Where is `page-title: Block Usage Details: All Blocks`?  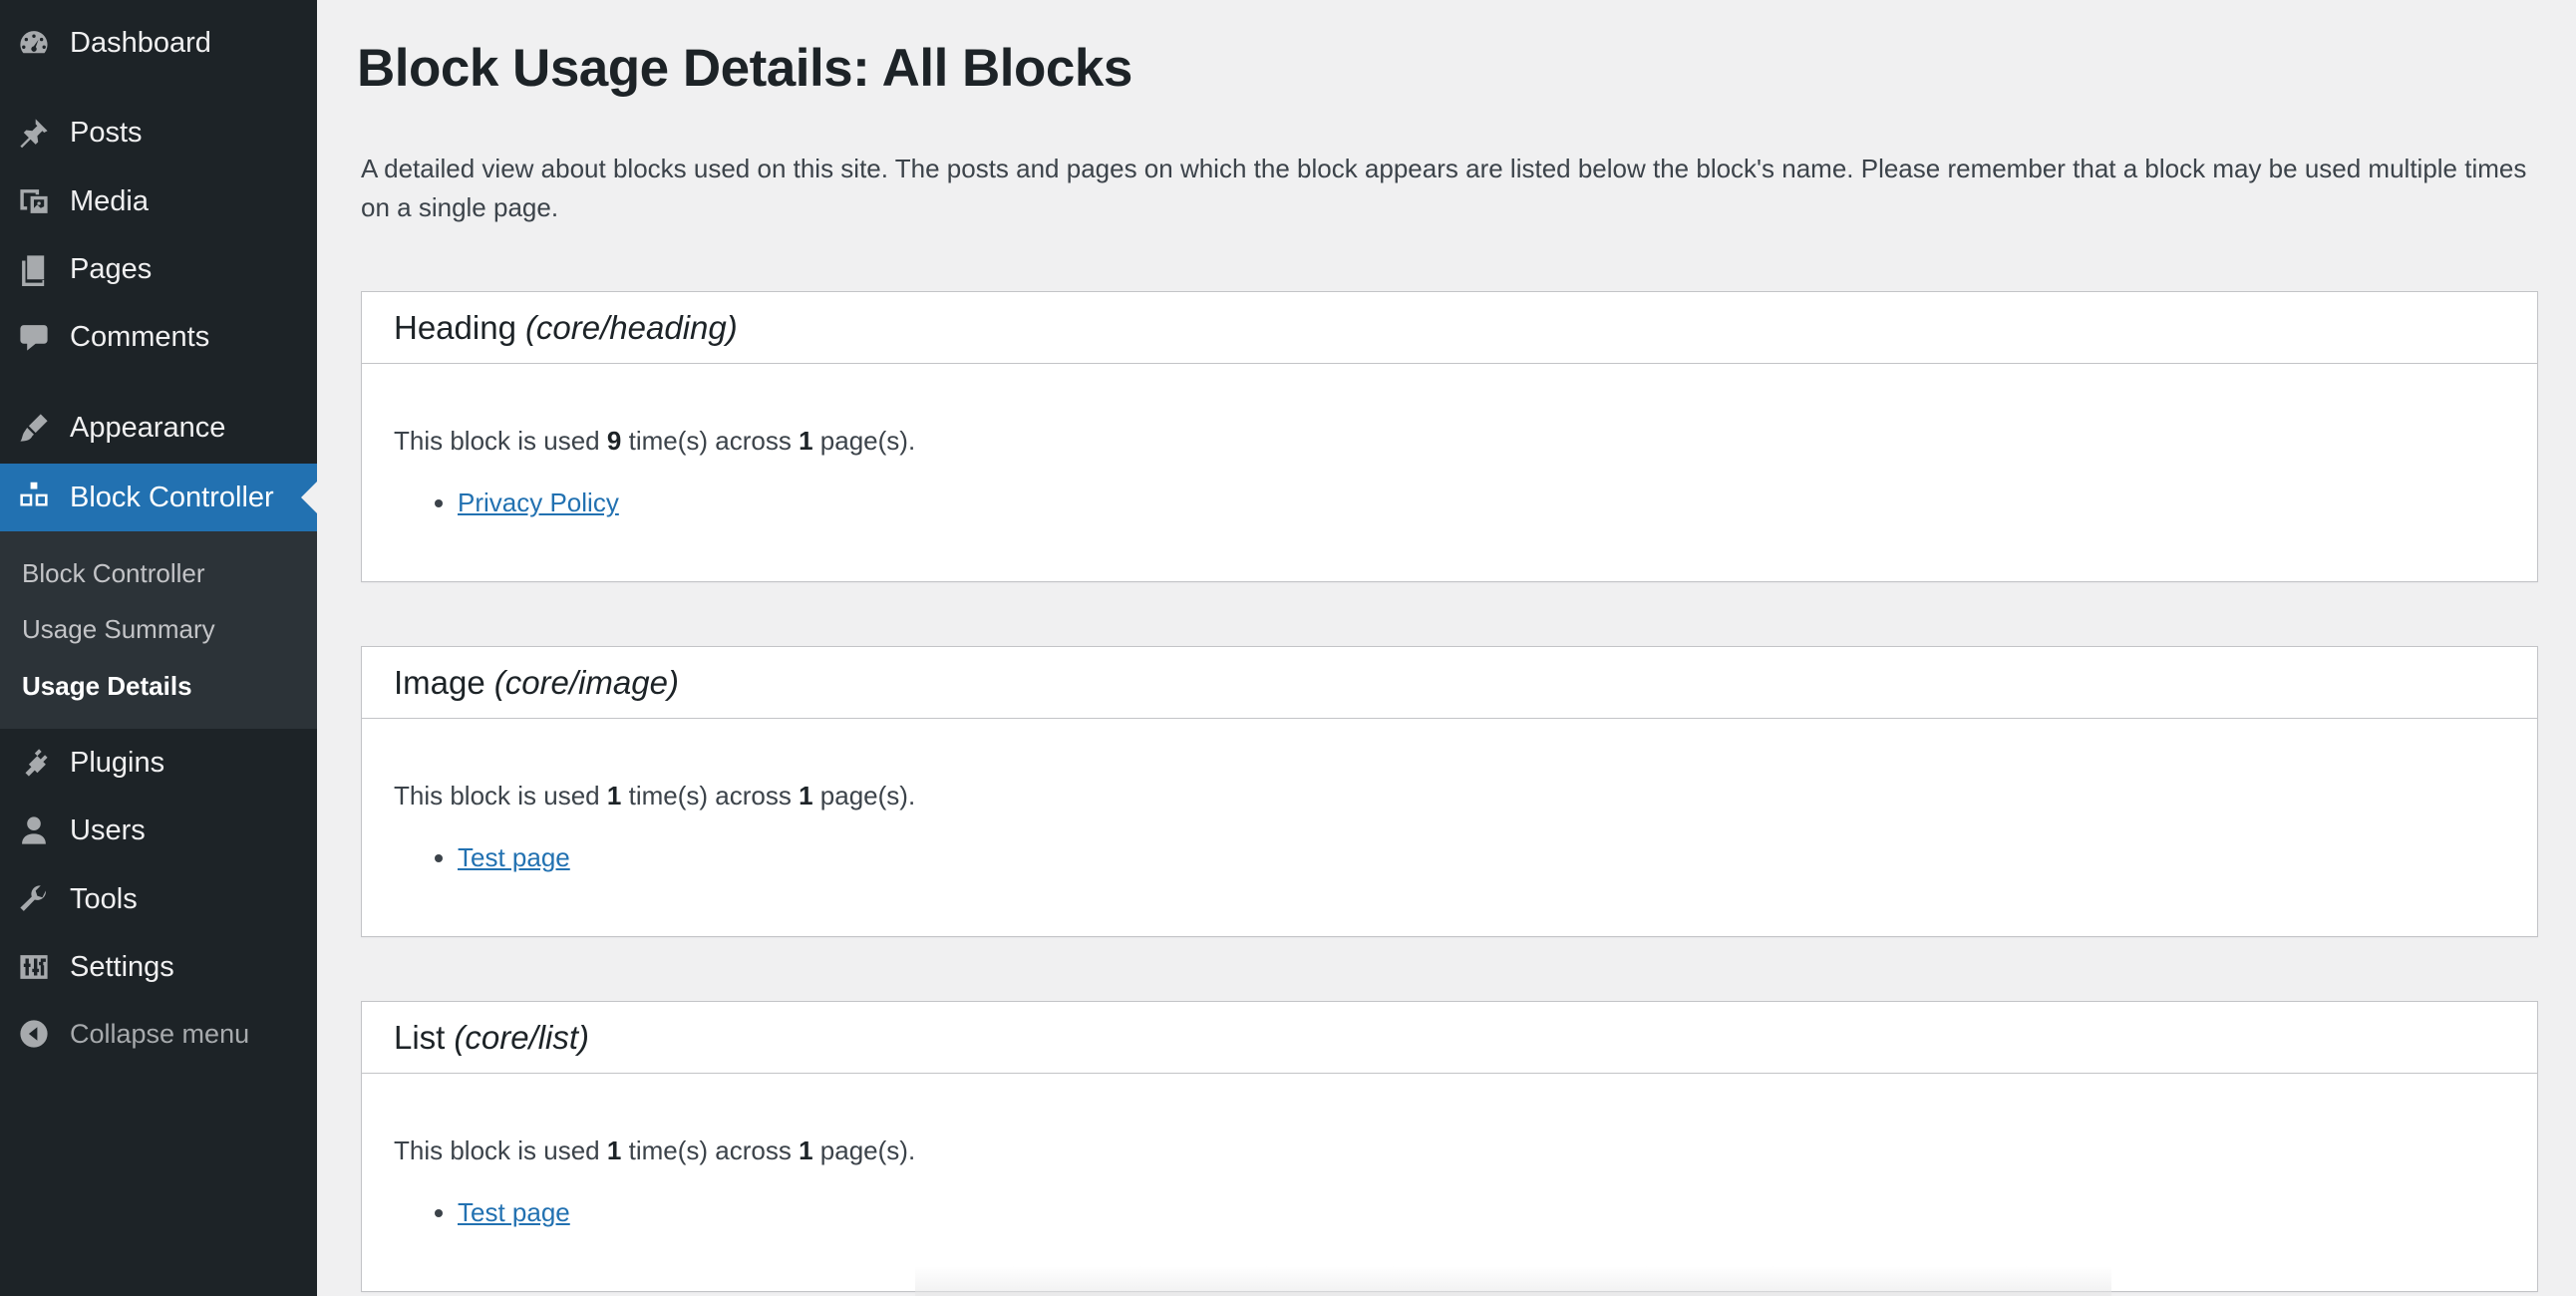 page-title: Block Usage Details: All Blocks is located at coordinates (744, 68).